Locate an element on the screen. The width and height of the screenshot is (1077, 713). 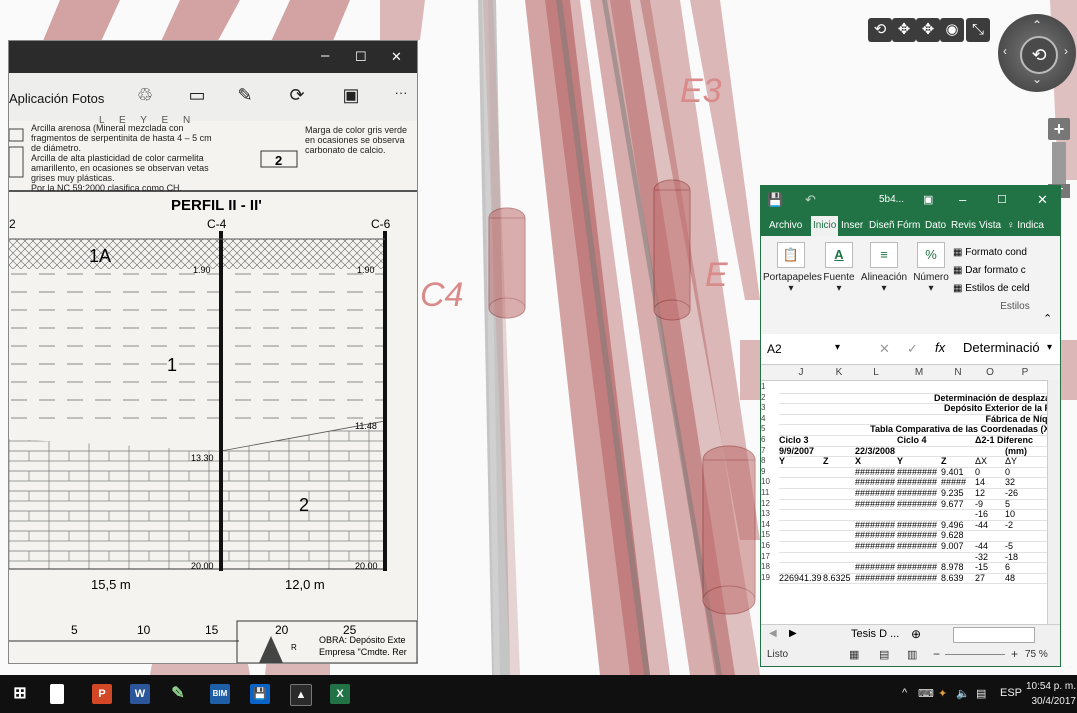
percent-icon: % is located at coordinates (931, 255).